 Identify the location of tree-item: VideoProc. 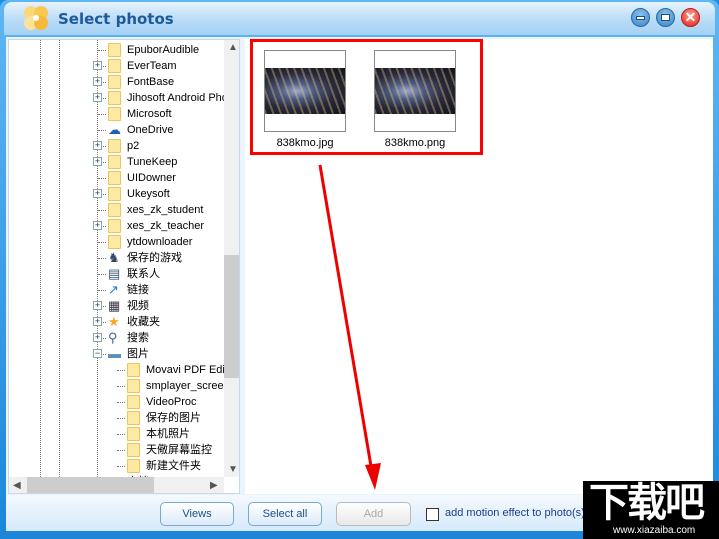
(116, 402).